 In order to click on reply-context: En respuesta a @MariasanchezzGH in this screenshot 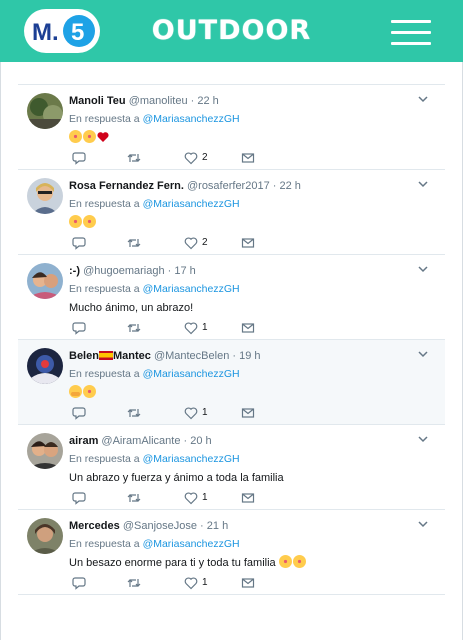, I will do `click(154, 544)`.